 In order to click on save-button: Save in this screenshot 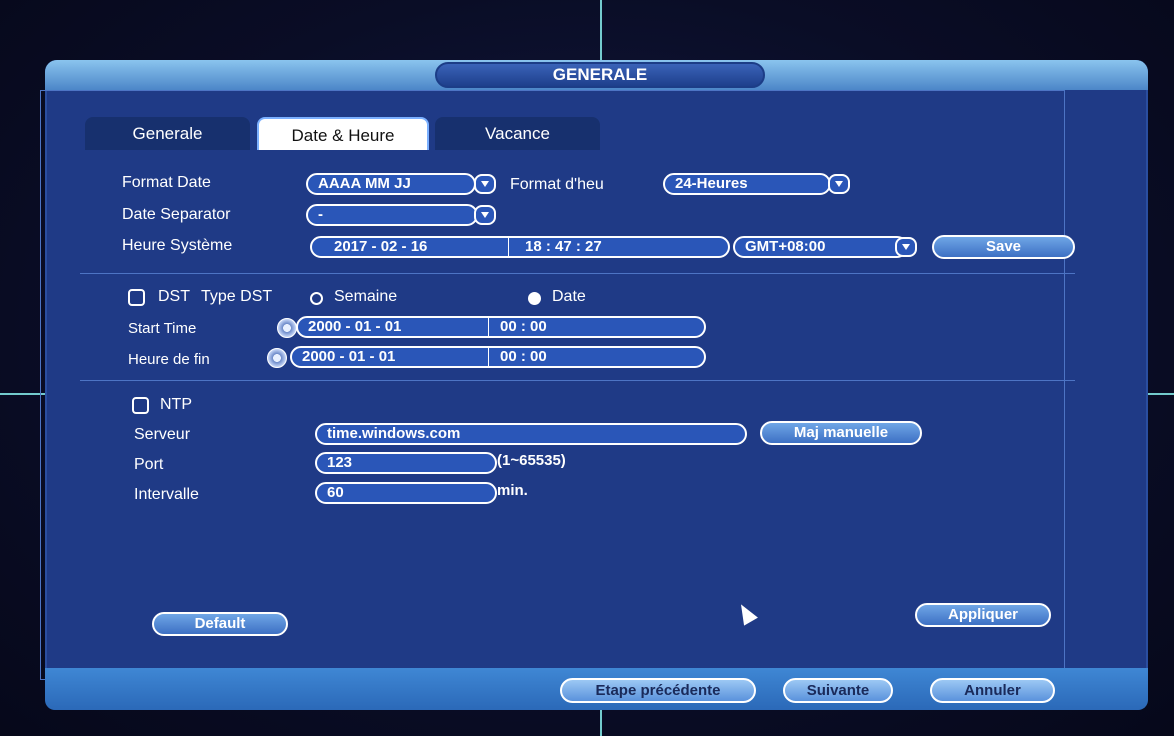, I will do `click(1003, 247)`.